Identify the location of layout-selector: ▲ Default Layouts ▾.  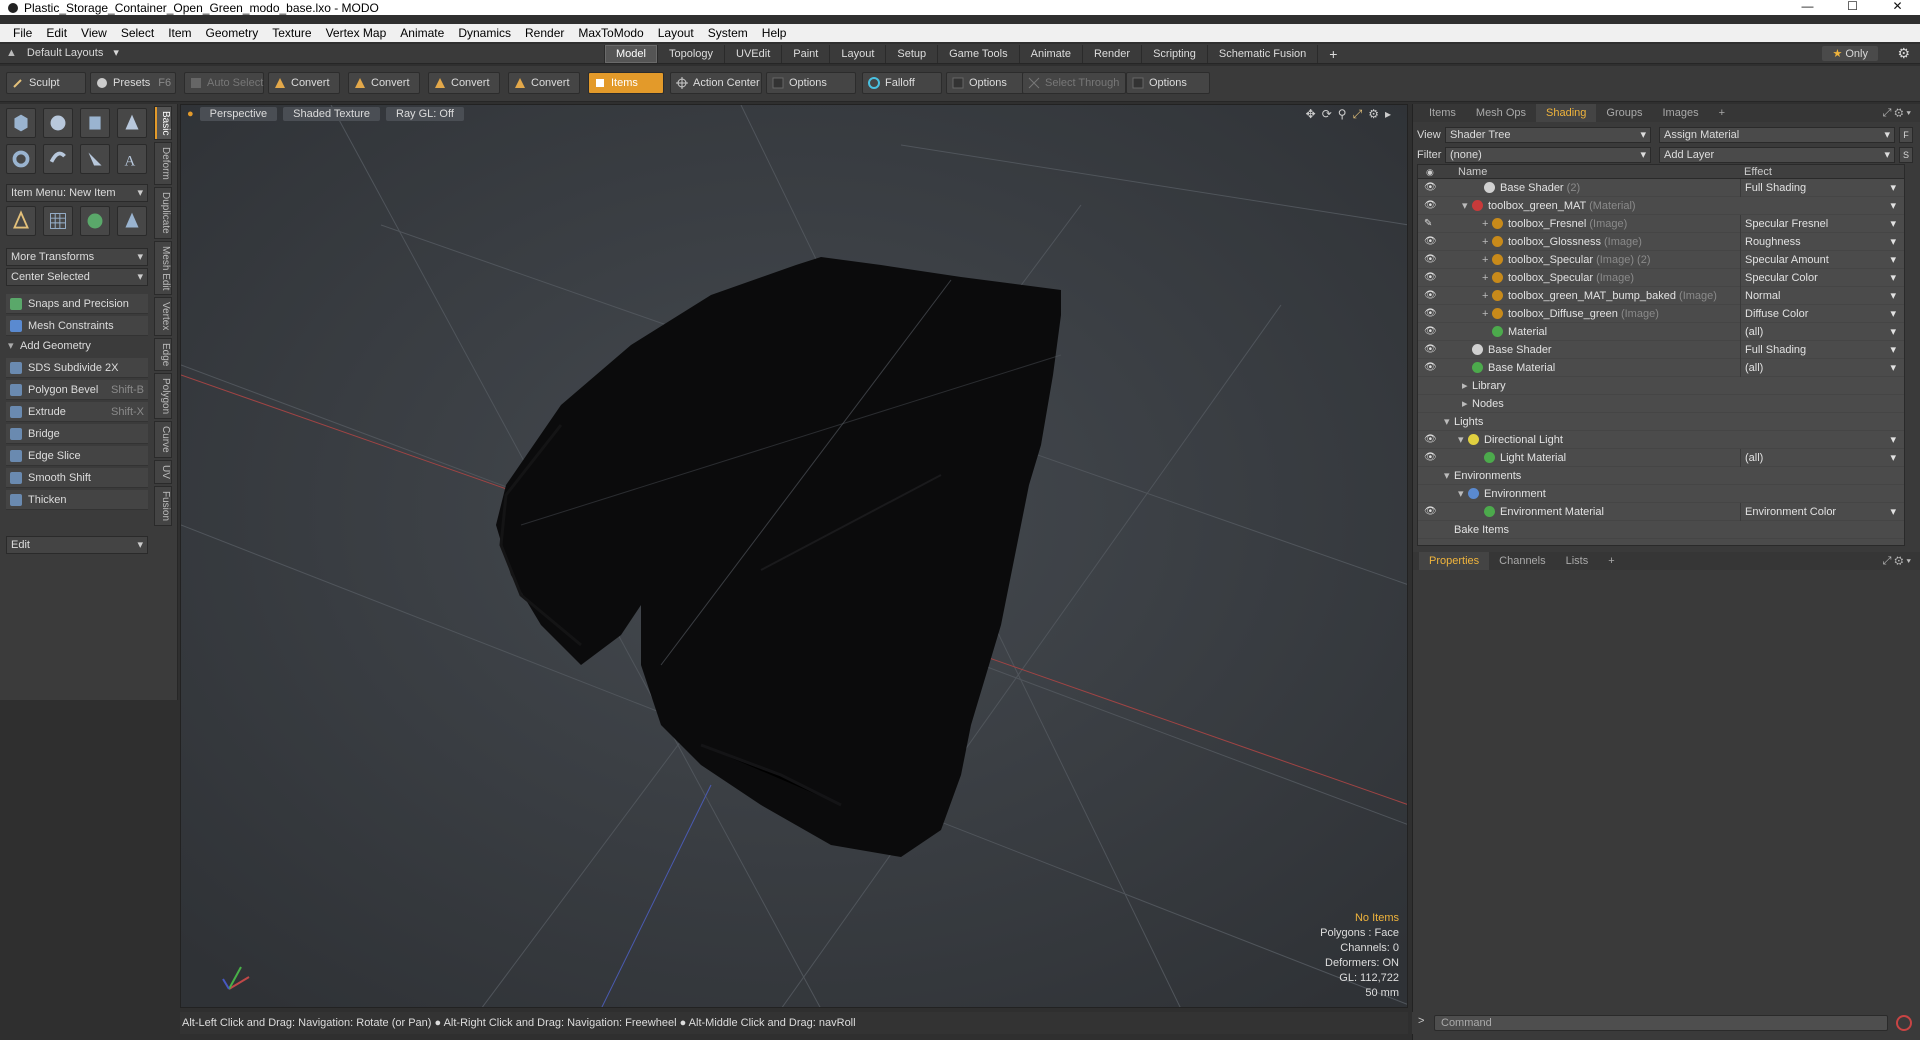
(62, 53).